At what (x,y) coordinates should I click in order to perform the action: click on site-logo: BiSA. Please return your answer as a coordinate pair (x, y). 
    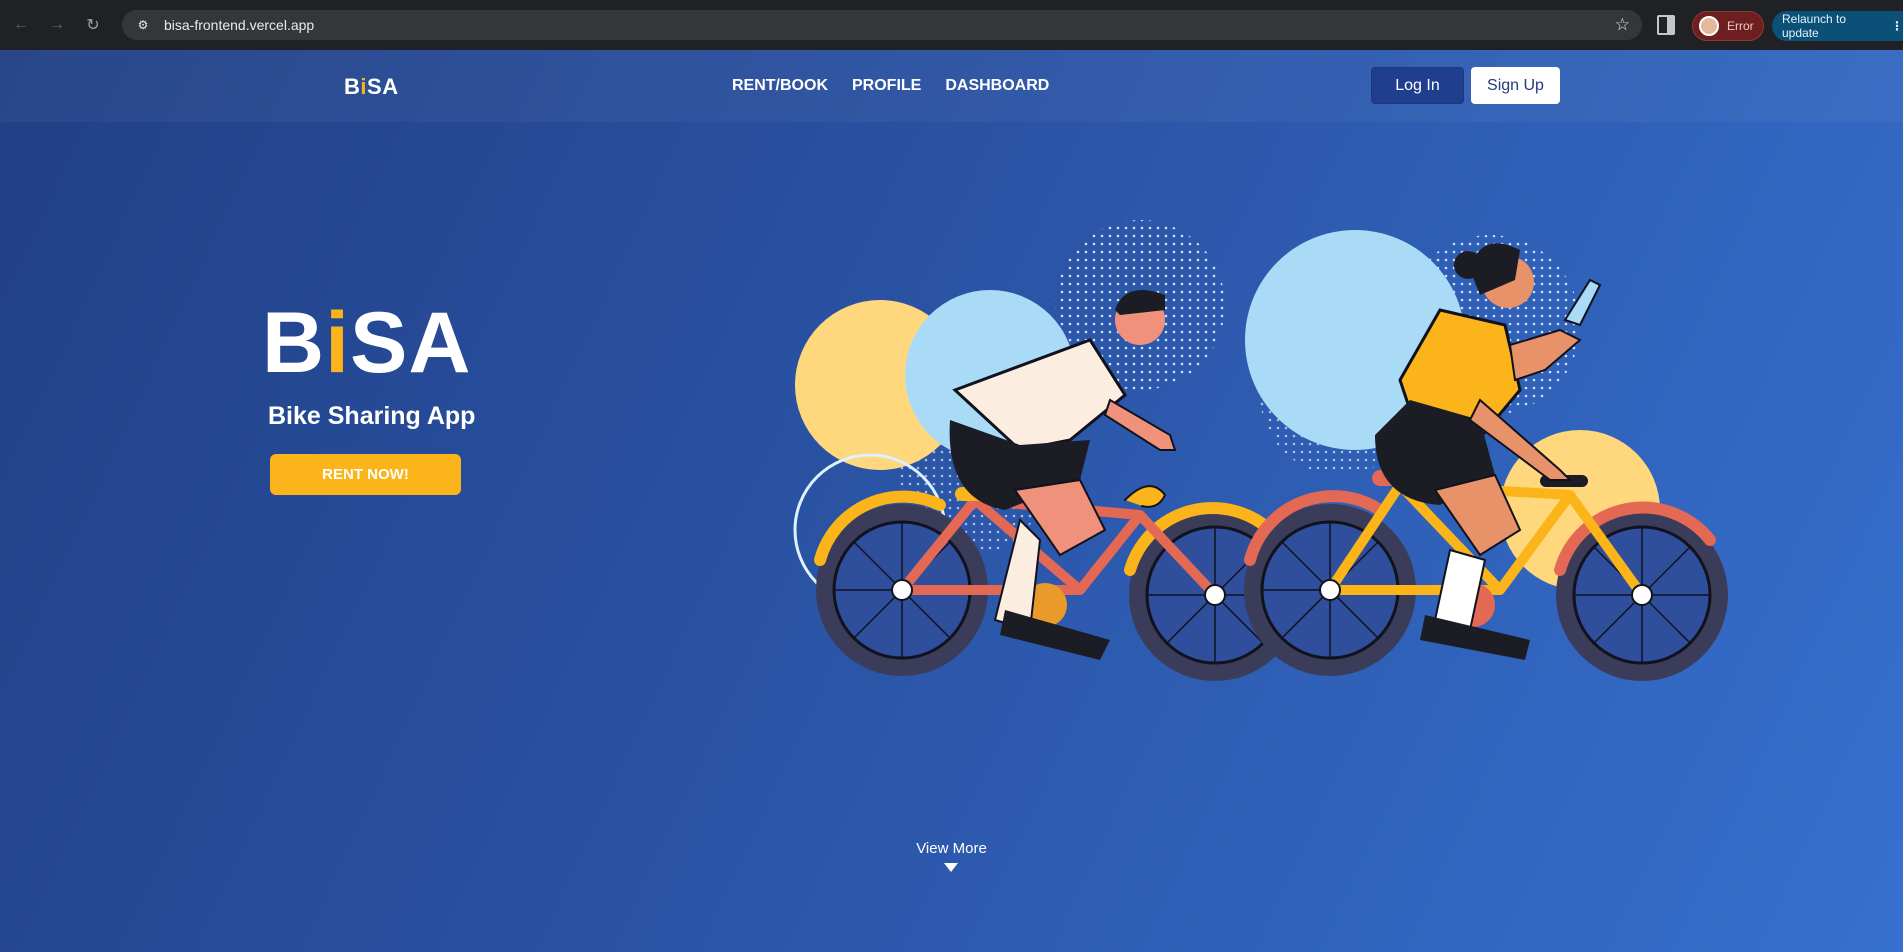
    Looking at the image, I should click on (371, 87).